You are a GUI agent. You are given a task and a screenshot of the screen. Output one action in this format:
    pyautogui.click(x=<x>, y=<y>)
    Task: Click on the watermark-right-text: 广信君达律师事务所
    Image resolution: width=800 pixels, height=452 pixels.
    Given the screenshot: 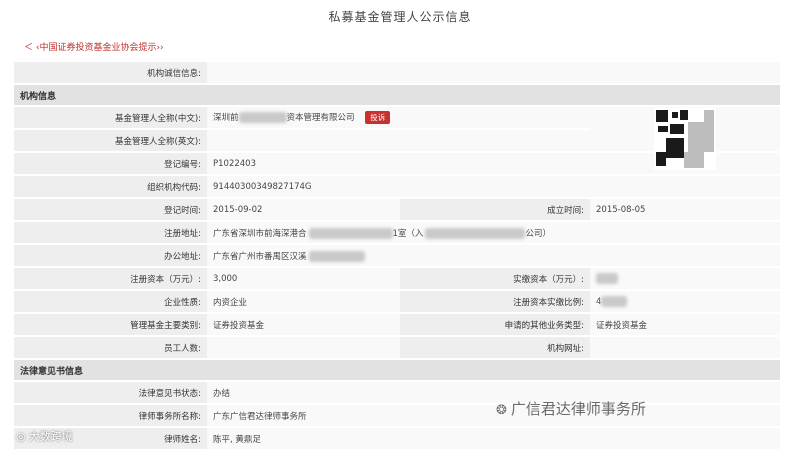 What is the action you would take?
    pyautogui.click(x=578, y=409)
    